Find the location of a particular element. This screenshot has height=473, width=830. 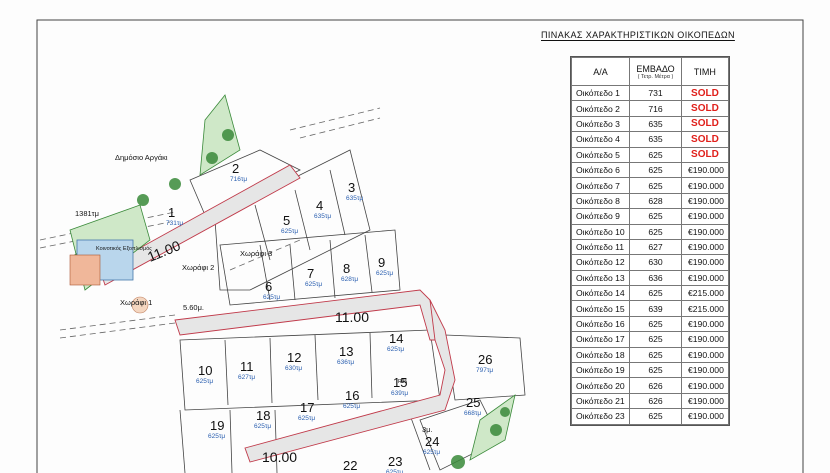

plot-name-cell: Οικόπεδο 2 is located at coordinates (600, 108).